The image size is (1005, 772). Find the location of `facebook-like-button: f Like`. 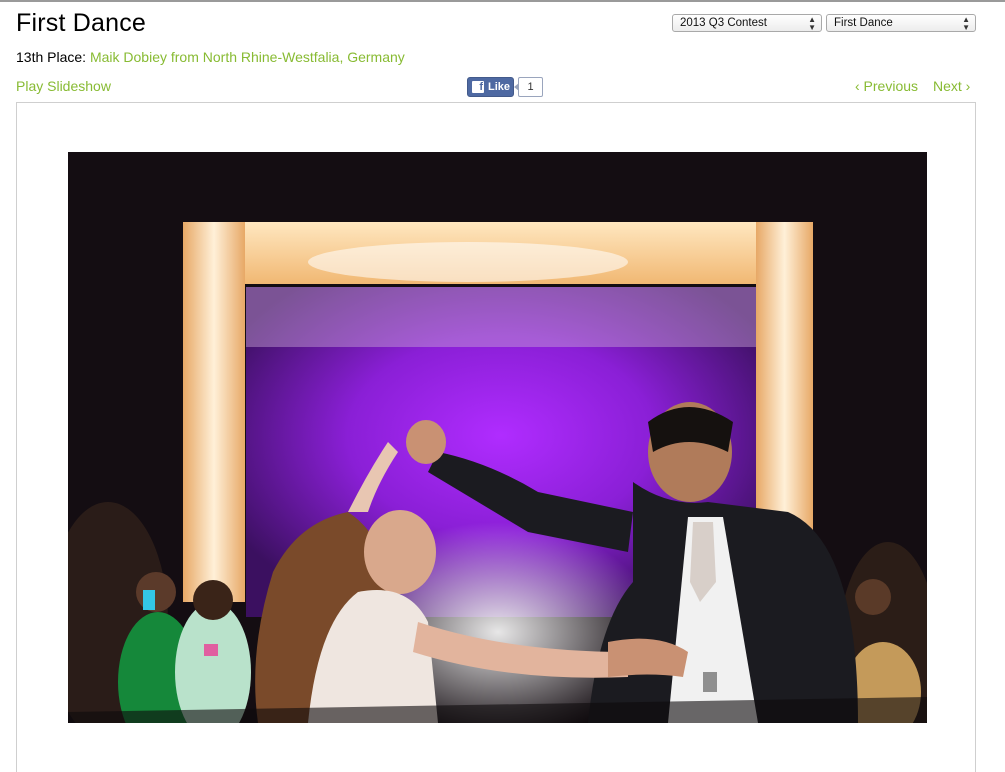

facebook-like-button: f Like is located at coordinates (490, 87).